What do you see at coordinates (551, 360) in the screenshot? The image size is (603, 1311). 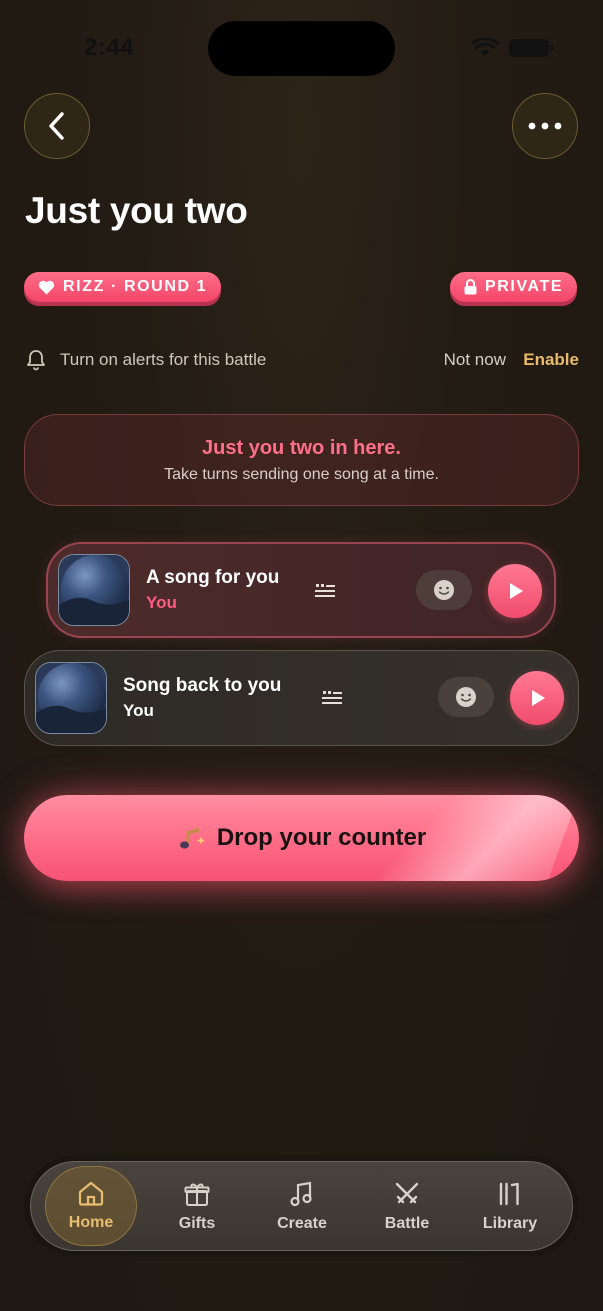 I see `enable-alerts-button: Enable` at bounding box center [551, 360].